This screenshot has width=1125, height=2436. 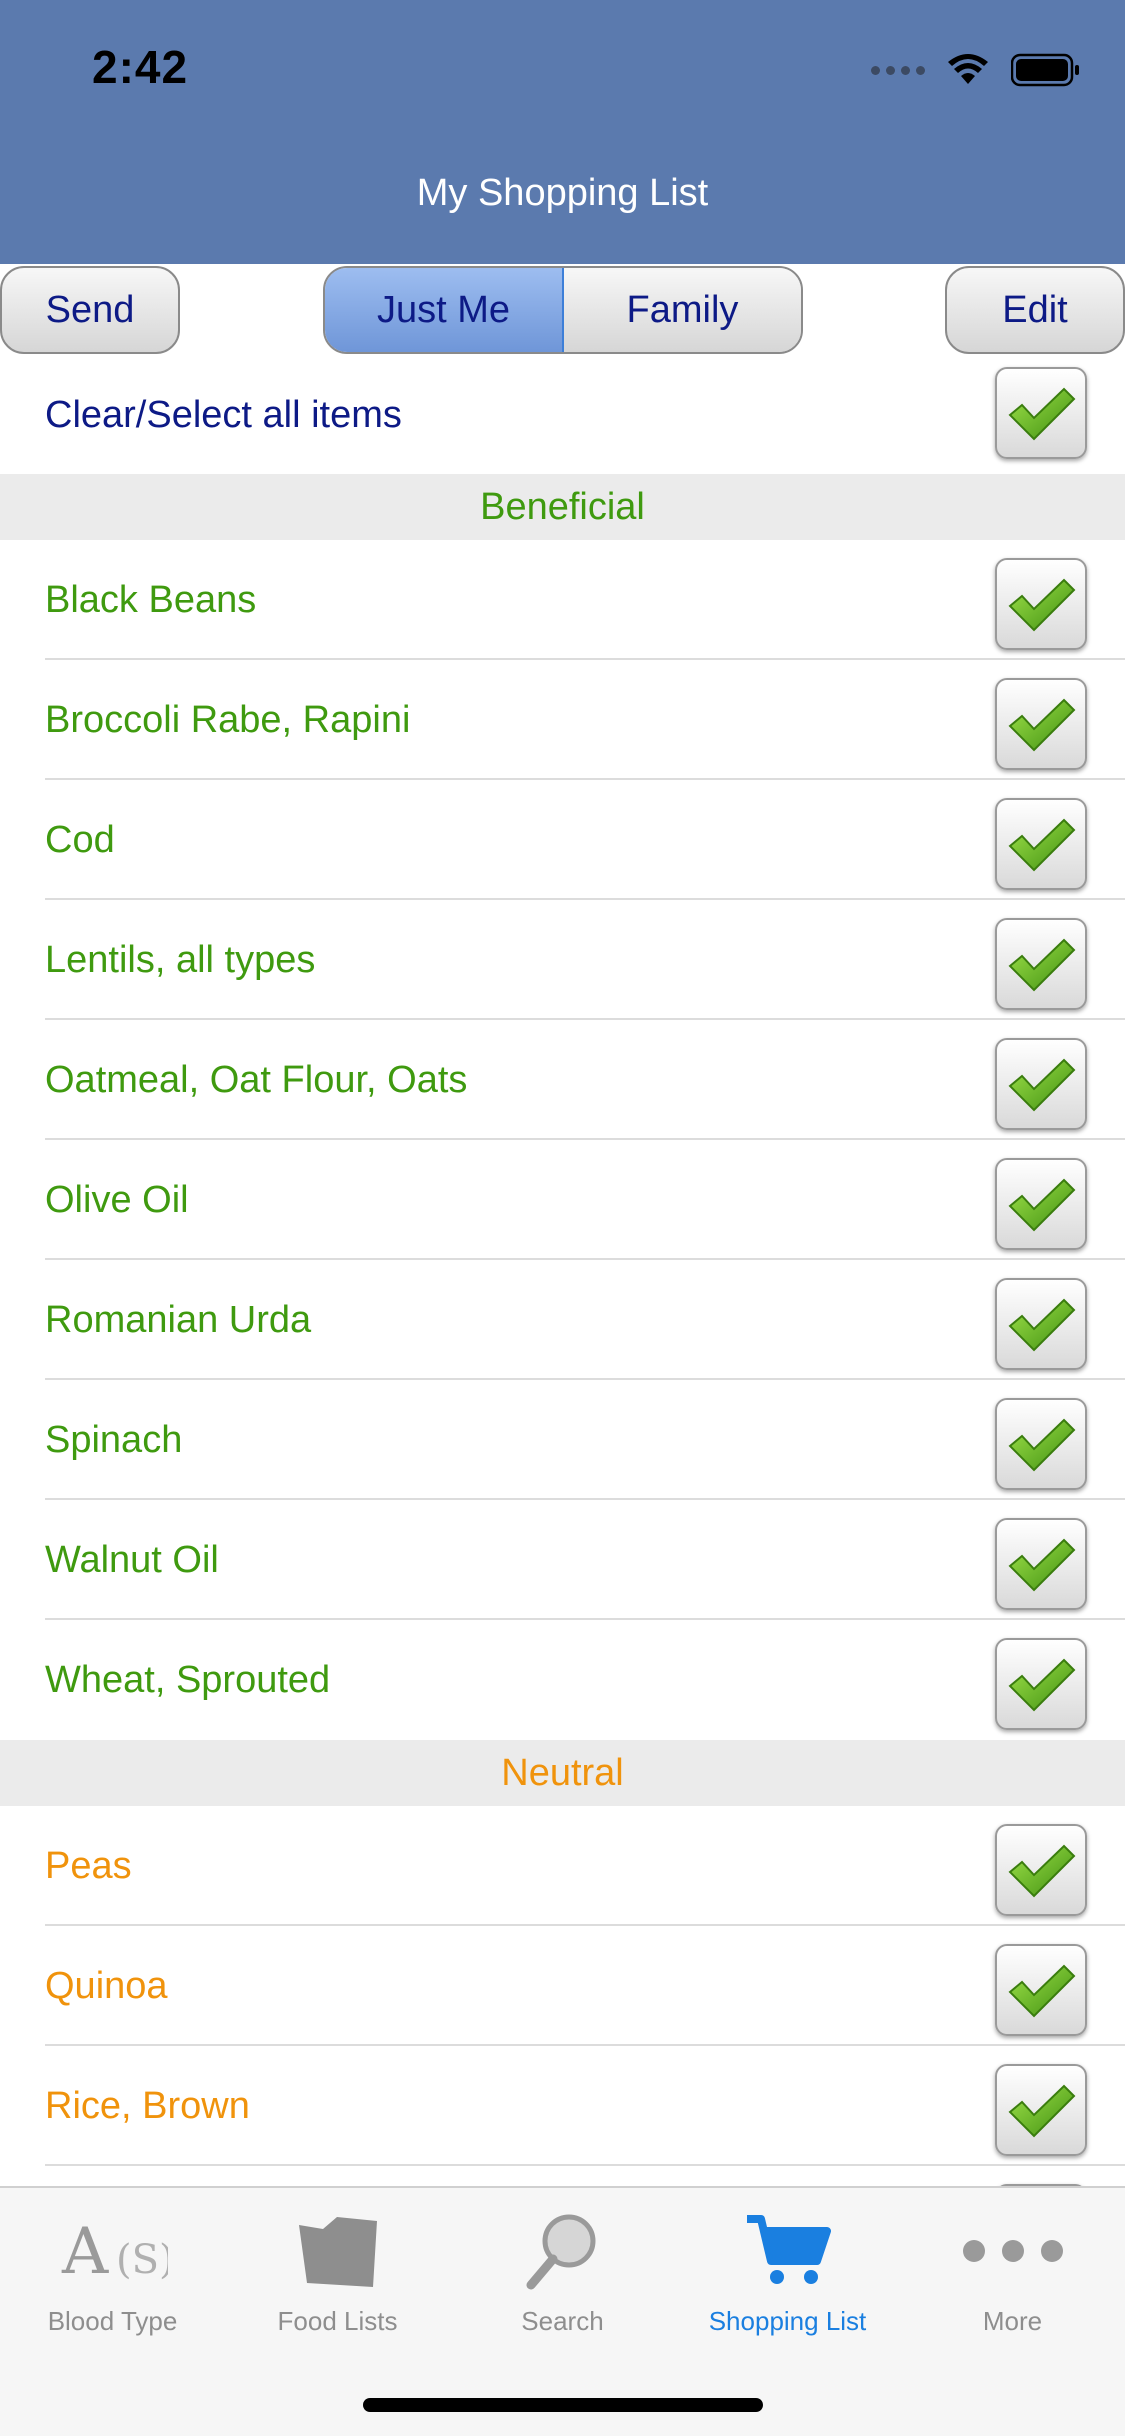 I want to click on clear-select-all-label: Clear/Select all items, so click(x=223, y=414).